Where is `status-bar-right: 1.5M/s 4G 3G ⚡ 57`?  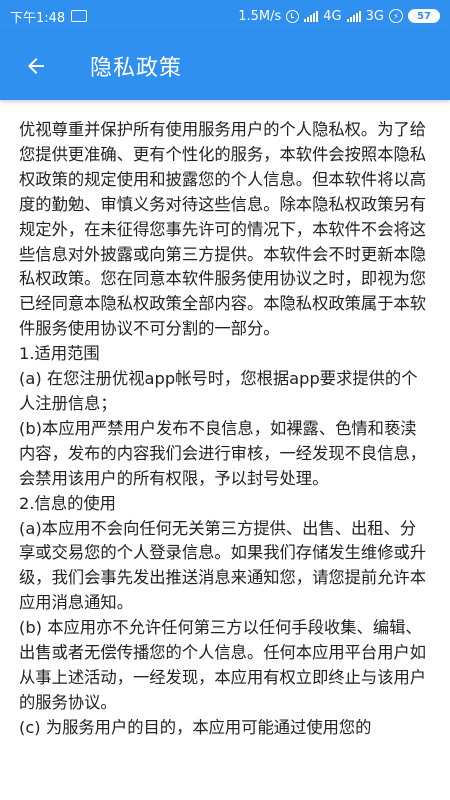 status-bar-right: 1.5M/s 4G 3G ⚡ 57 is located at coordinates (339, 16).